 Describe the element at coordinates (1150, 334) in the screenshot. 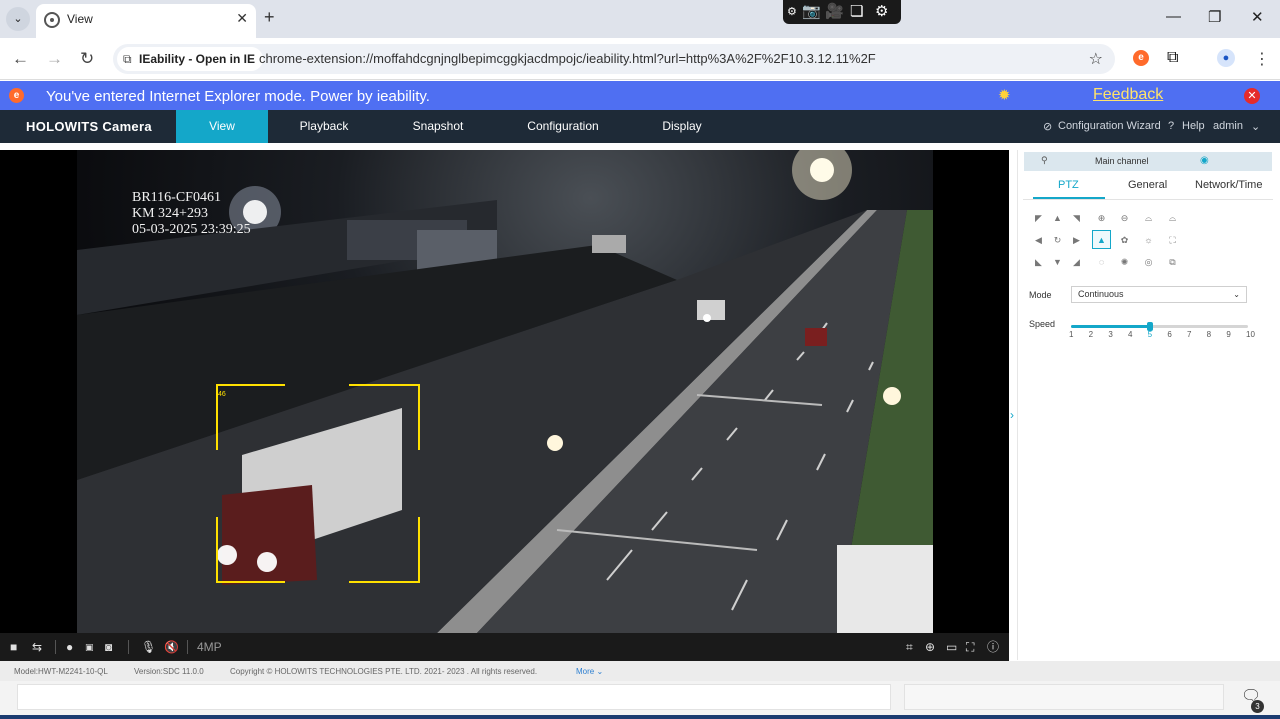

I see `speed-tick-5: 5` at that location.